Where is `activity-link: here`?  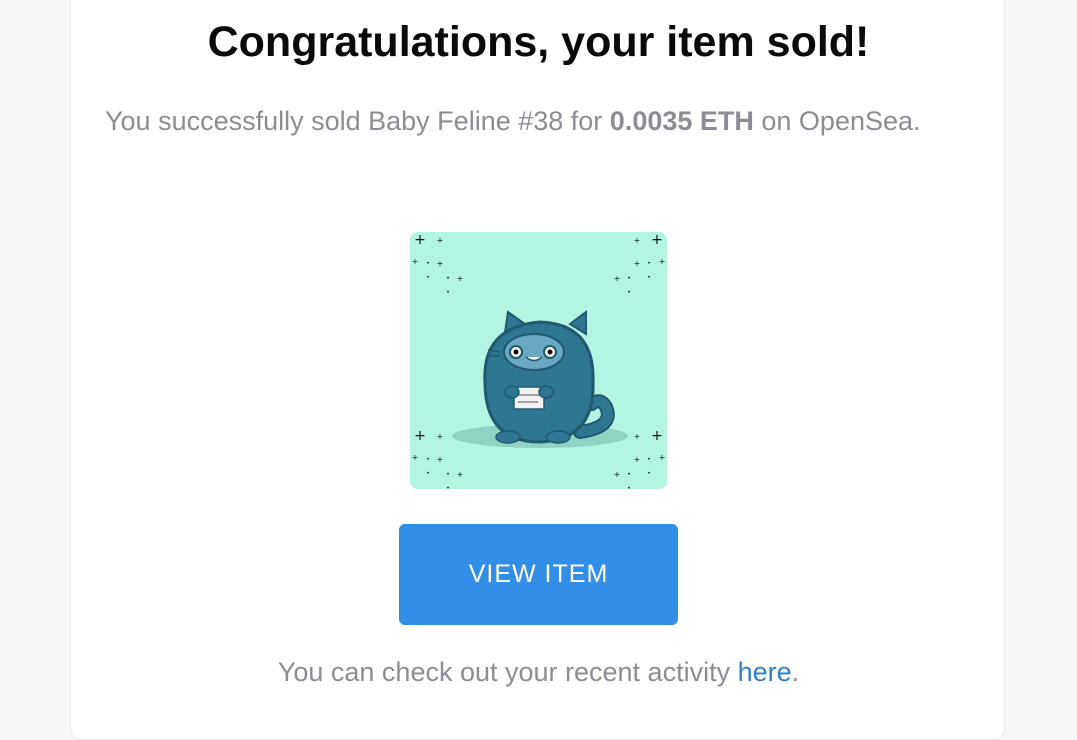
activity-link: here is located at coordinates (765, 672).